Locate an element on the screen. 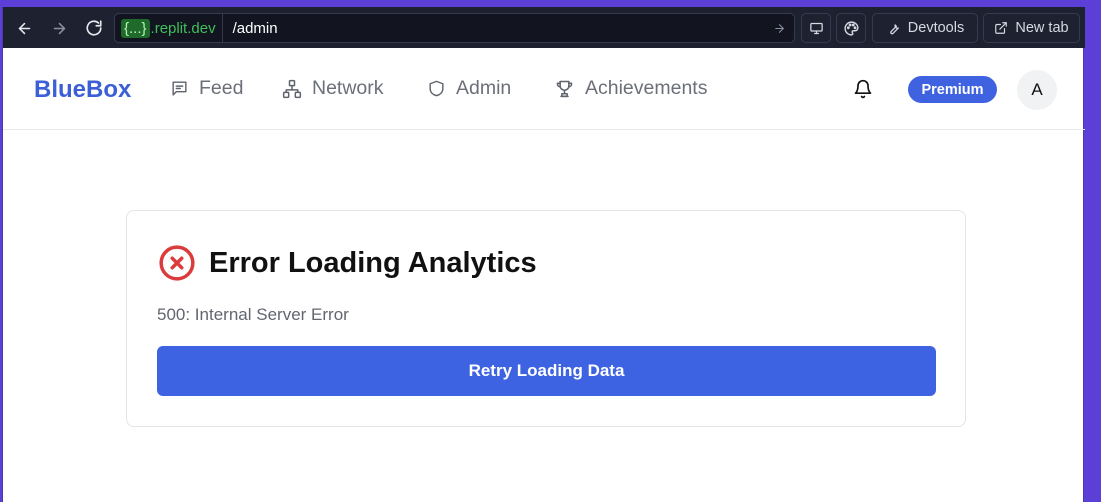 The image size is (1101, 502). devtools-button: Devtools is located at coordinates (925, 28).